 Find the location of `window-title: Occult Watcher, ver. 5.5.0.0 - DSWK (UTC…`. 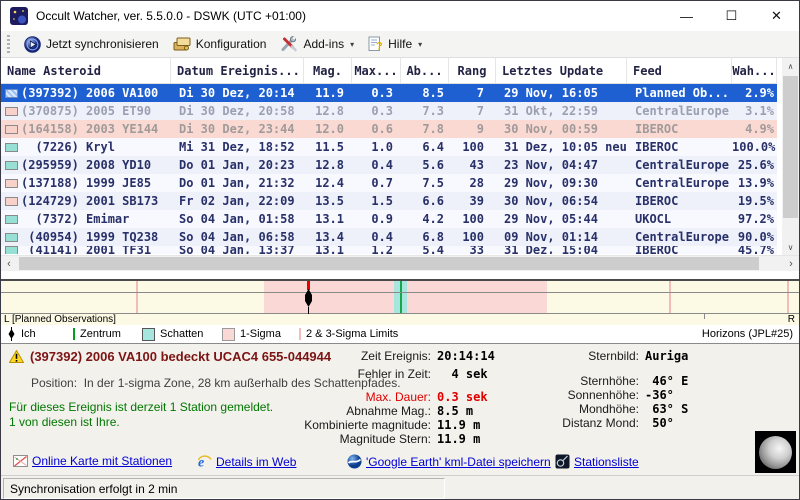

window-title: Occult Watcher, ver. 5.5.0.0 - DSWK (UTC… is located at coordinates (171, 16).